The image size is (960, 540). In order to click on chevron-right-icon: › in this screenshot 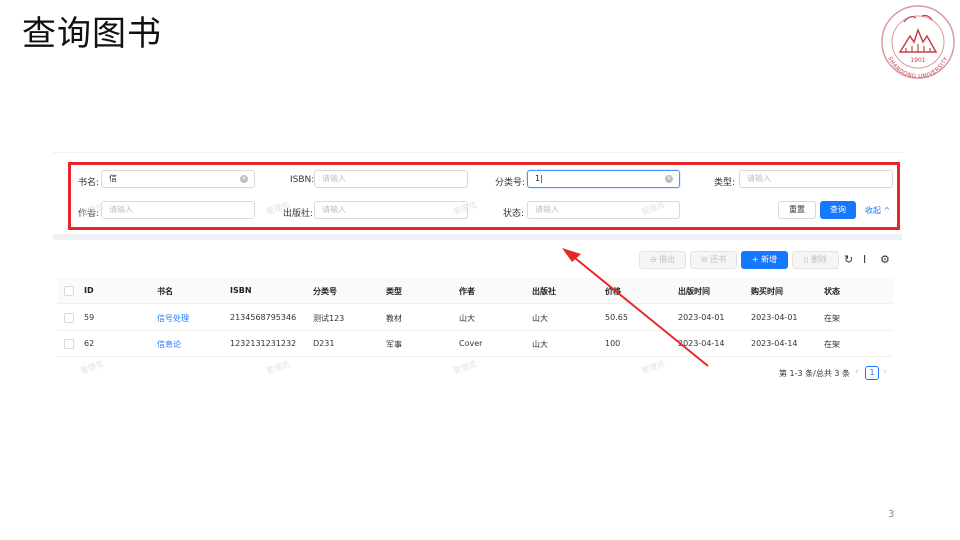, I will do `click(885, 372)`.